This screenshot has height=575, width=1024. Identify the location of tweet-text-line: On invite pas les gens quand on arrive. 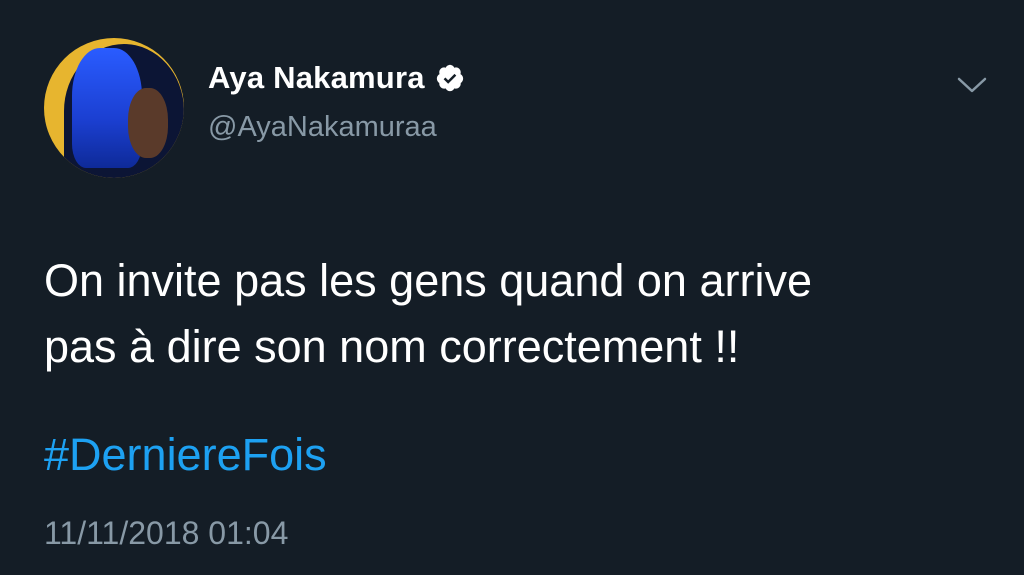
(428, 280).